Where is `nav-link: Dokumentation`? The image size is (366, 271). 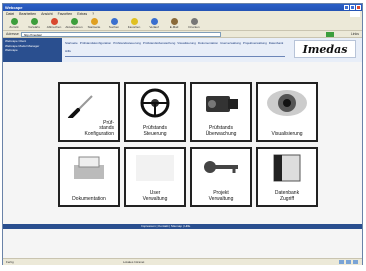
nav-link: Dokumentation is located at coordinates (208, 44).